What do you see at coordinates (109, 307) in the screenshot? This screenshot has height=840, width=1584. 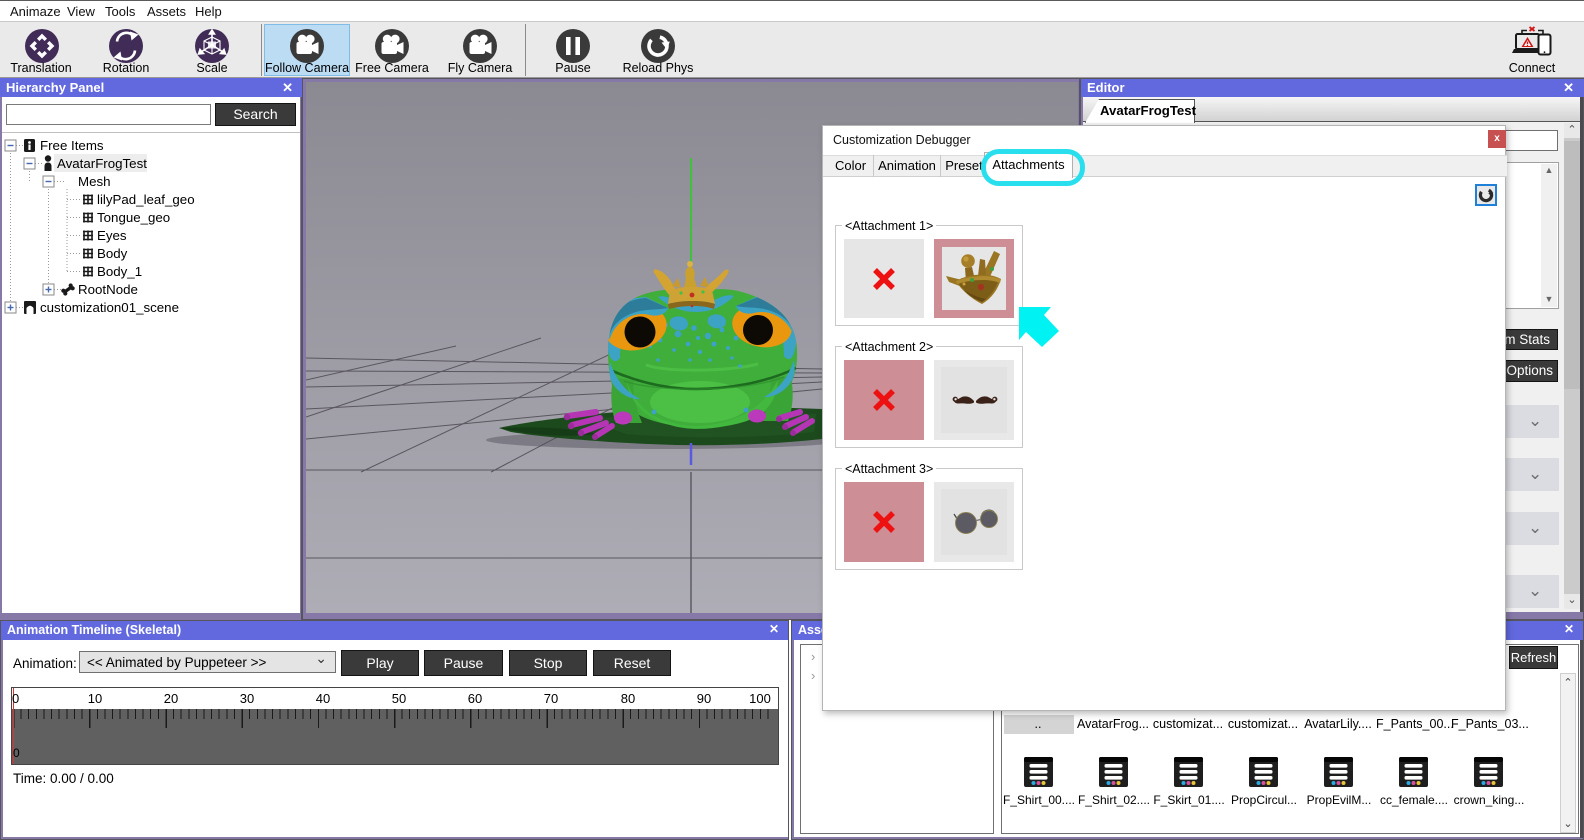 I see `svg-text: customization01_scene` at bounding box center [109, 307].